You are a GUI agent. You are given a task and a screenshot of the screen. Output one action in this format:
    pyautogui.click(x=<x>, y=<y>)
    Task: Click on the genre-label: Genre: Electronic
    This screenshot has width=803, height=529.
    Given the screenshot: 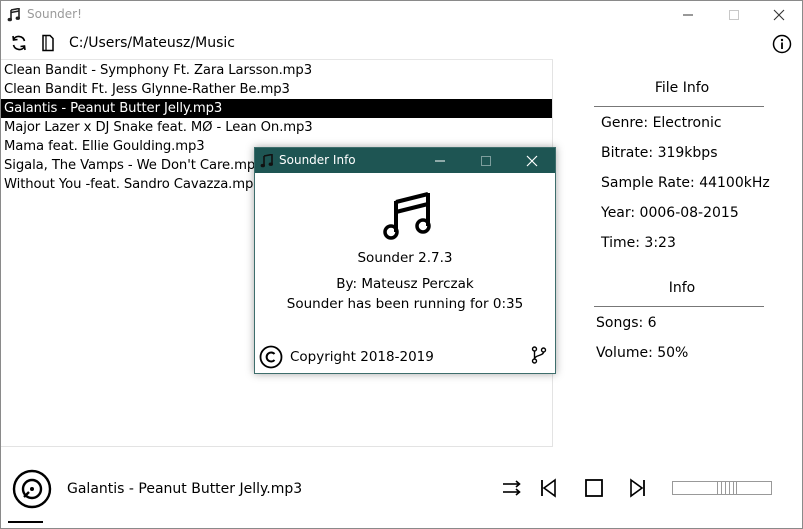 What is the action you would take?
    pyautogui.click(x=661, y=123)
    